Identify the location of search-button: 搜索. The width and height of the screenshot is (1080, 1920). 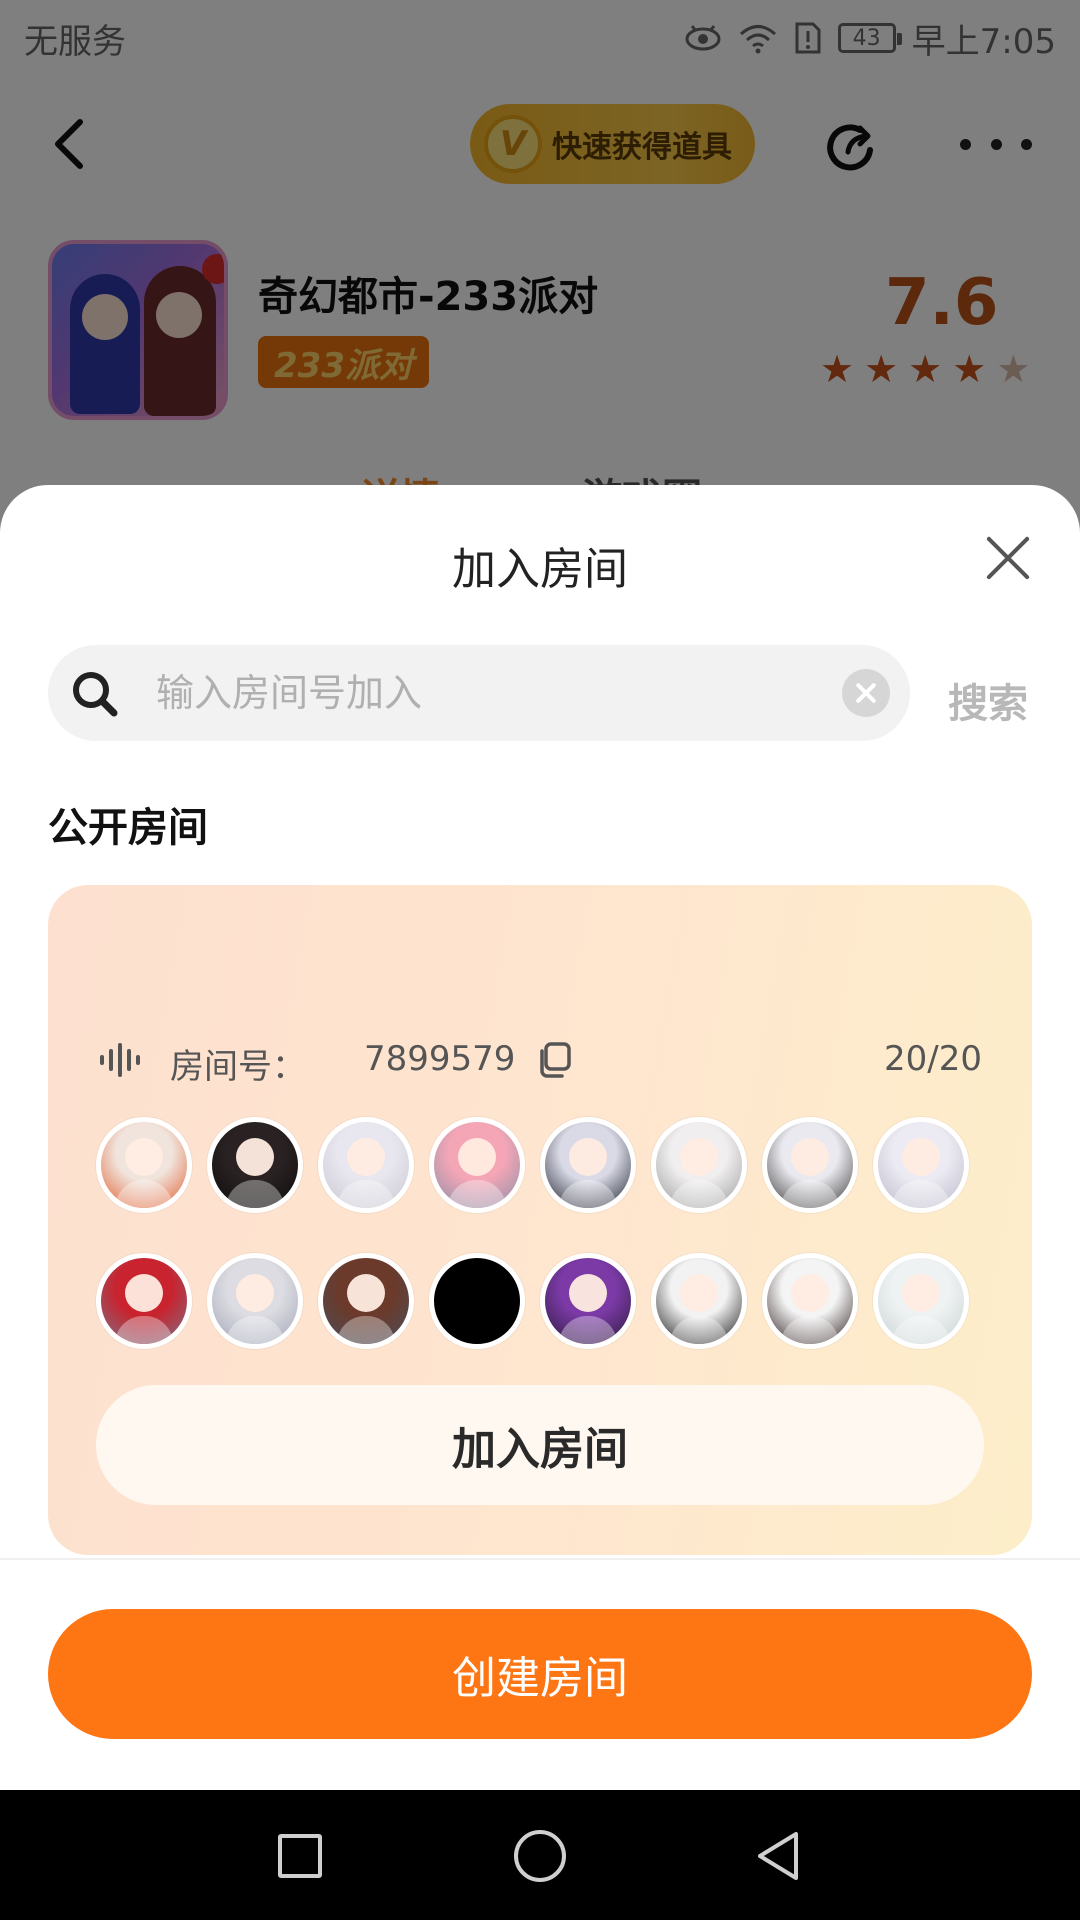
(988, 700).